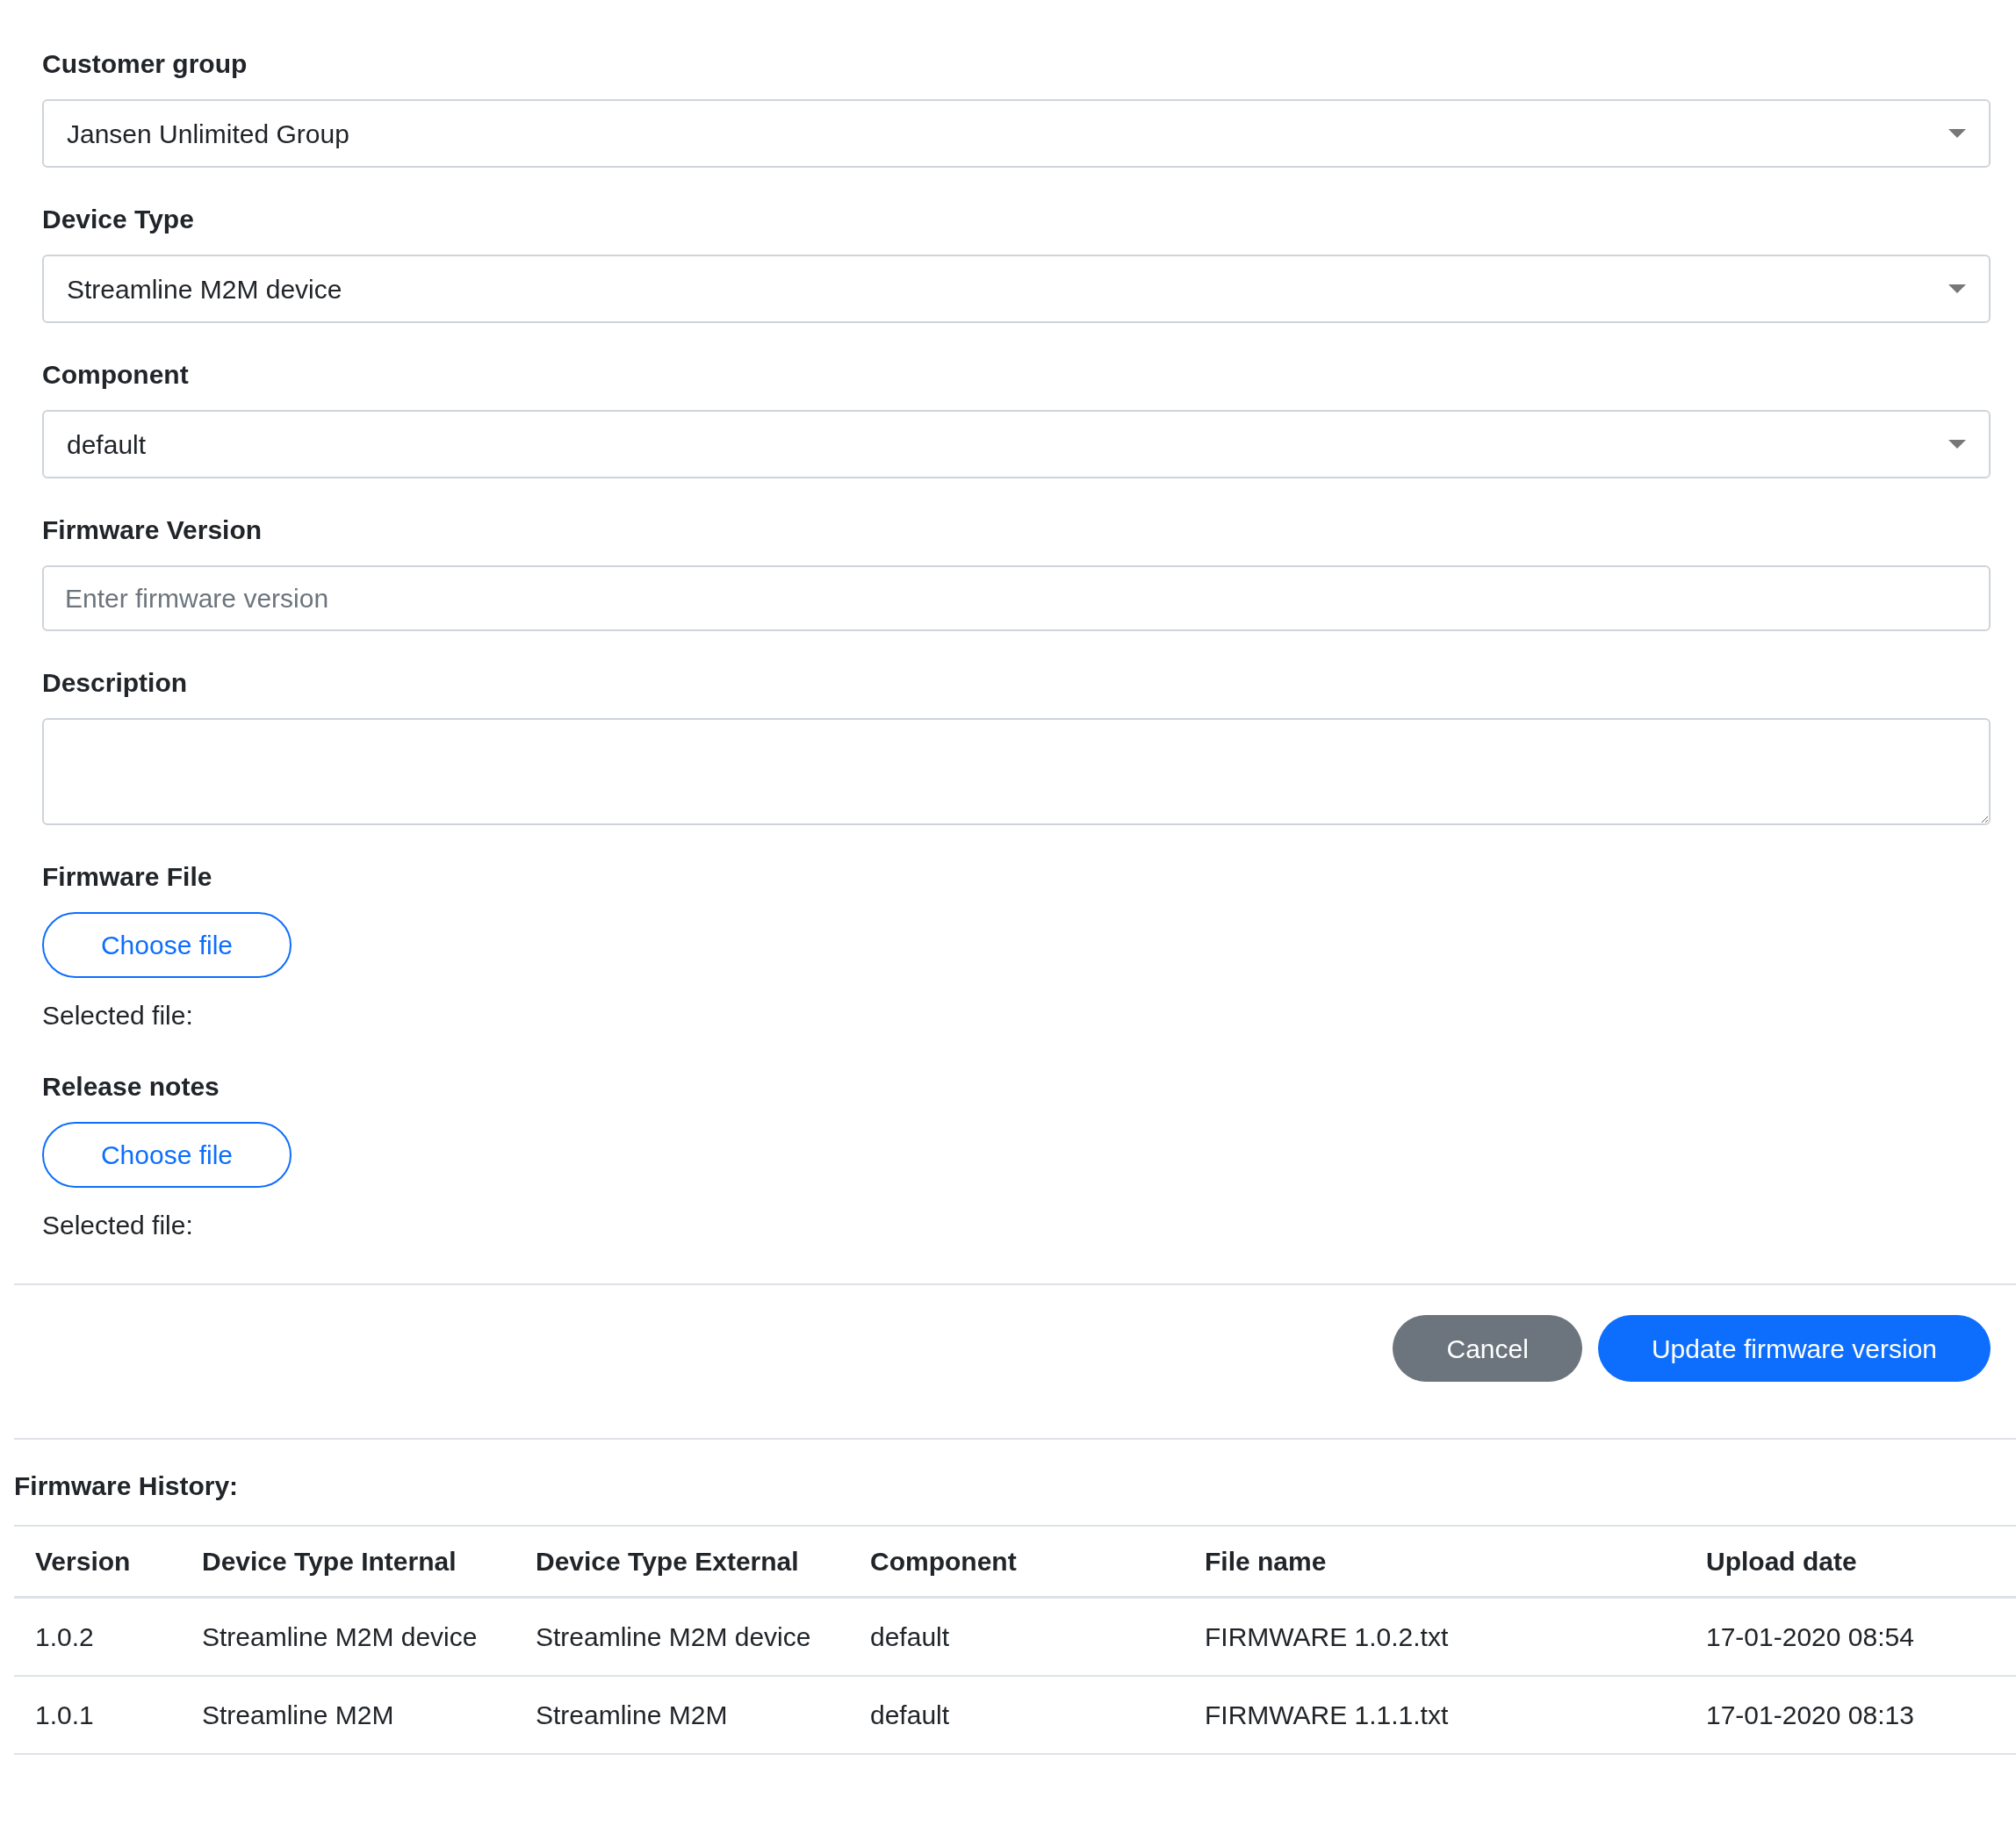 The height and width of the screenshot is (1840, 2016). Describe the element at coordinates (131, 1087) in the screenshot. I see `field-label: Release notes` at that location.